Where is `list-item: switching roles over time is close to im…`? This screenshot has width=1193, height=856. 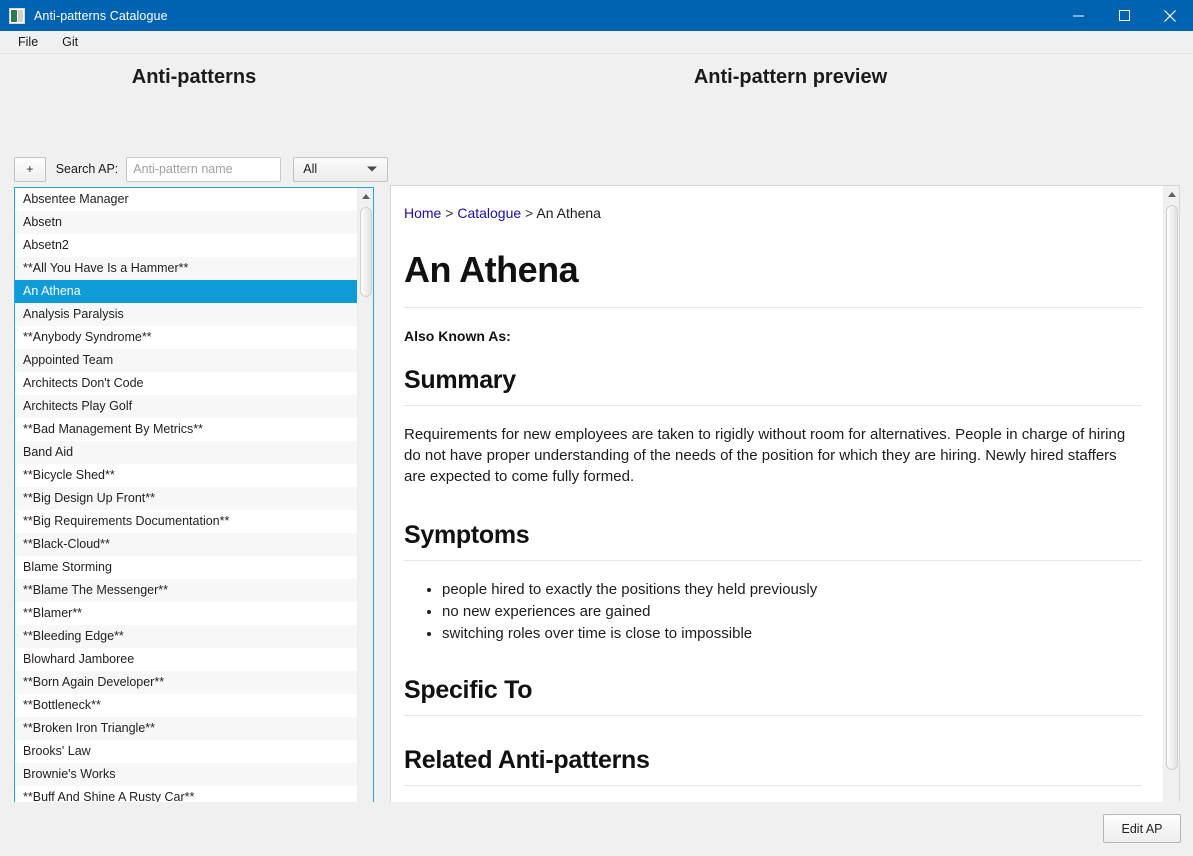
list-item: switching roles over time is close to im… is located at coordinates (792, 633).